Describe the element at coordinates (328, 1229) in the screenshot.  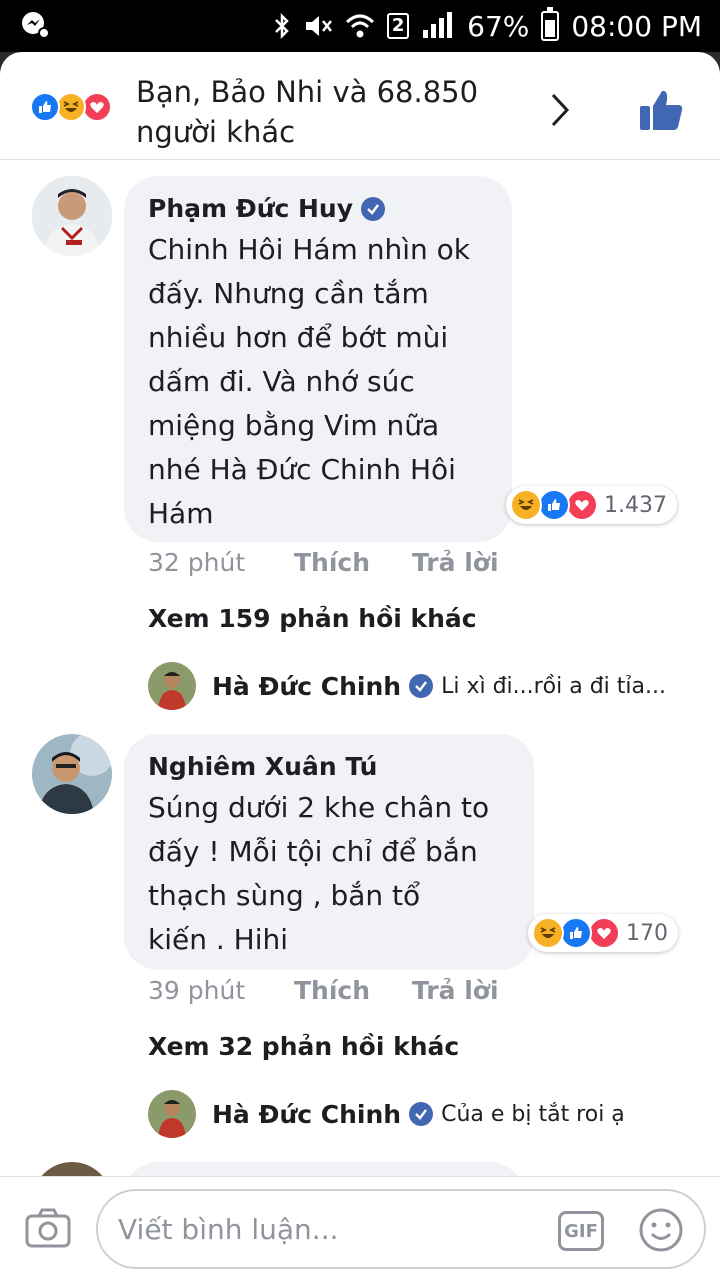
I see `comment-input` at that location.